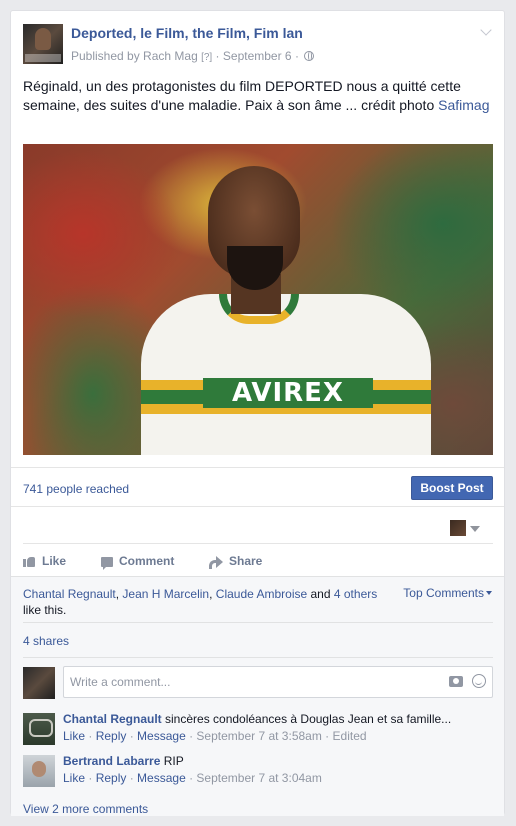 This screenshot has height=826, width=516. What do you see at coordinates (257, 56) in the screenshot?
I see `post-date: September 6` at bounding box center [257, 56].